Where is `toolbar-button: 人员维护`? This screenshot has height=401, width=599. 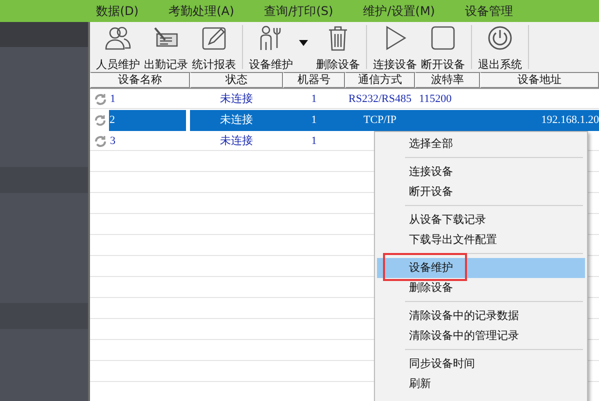
toolbar-button: 人员维护 is located at coordinates (118, 47).